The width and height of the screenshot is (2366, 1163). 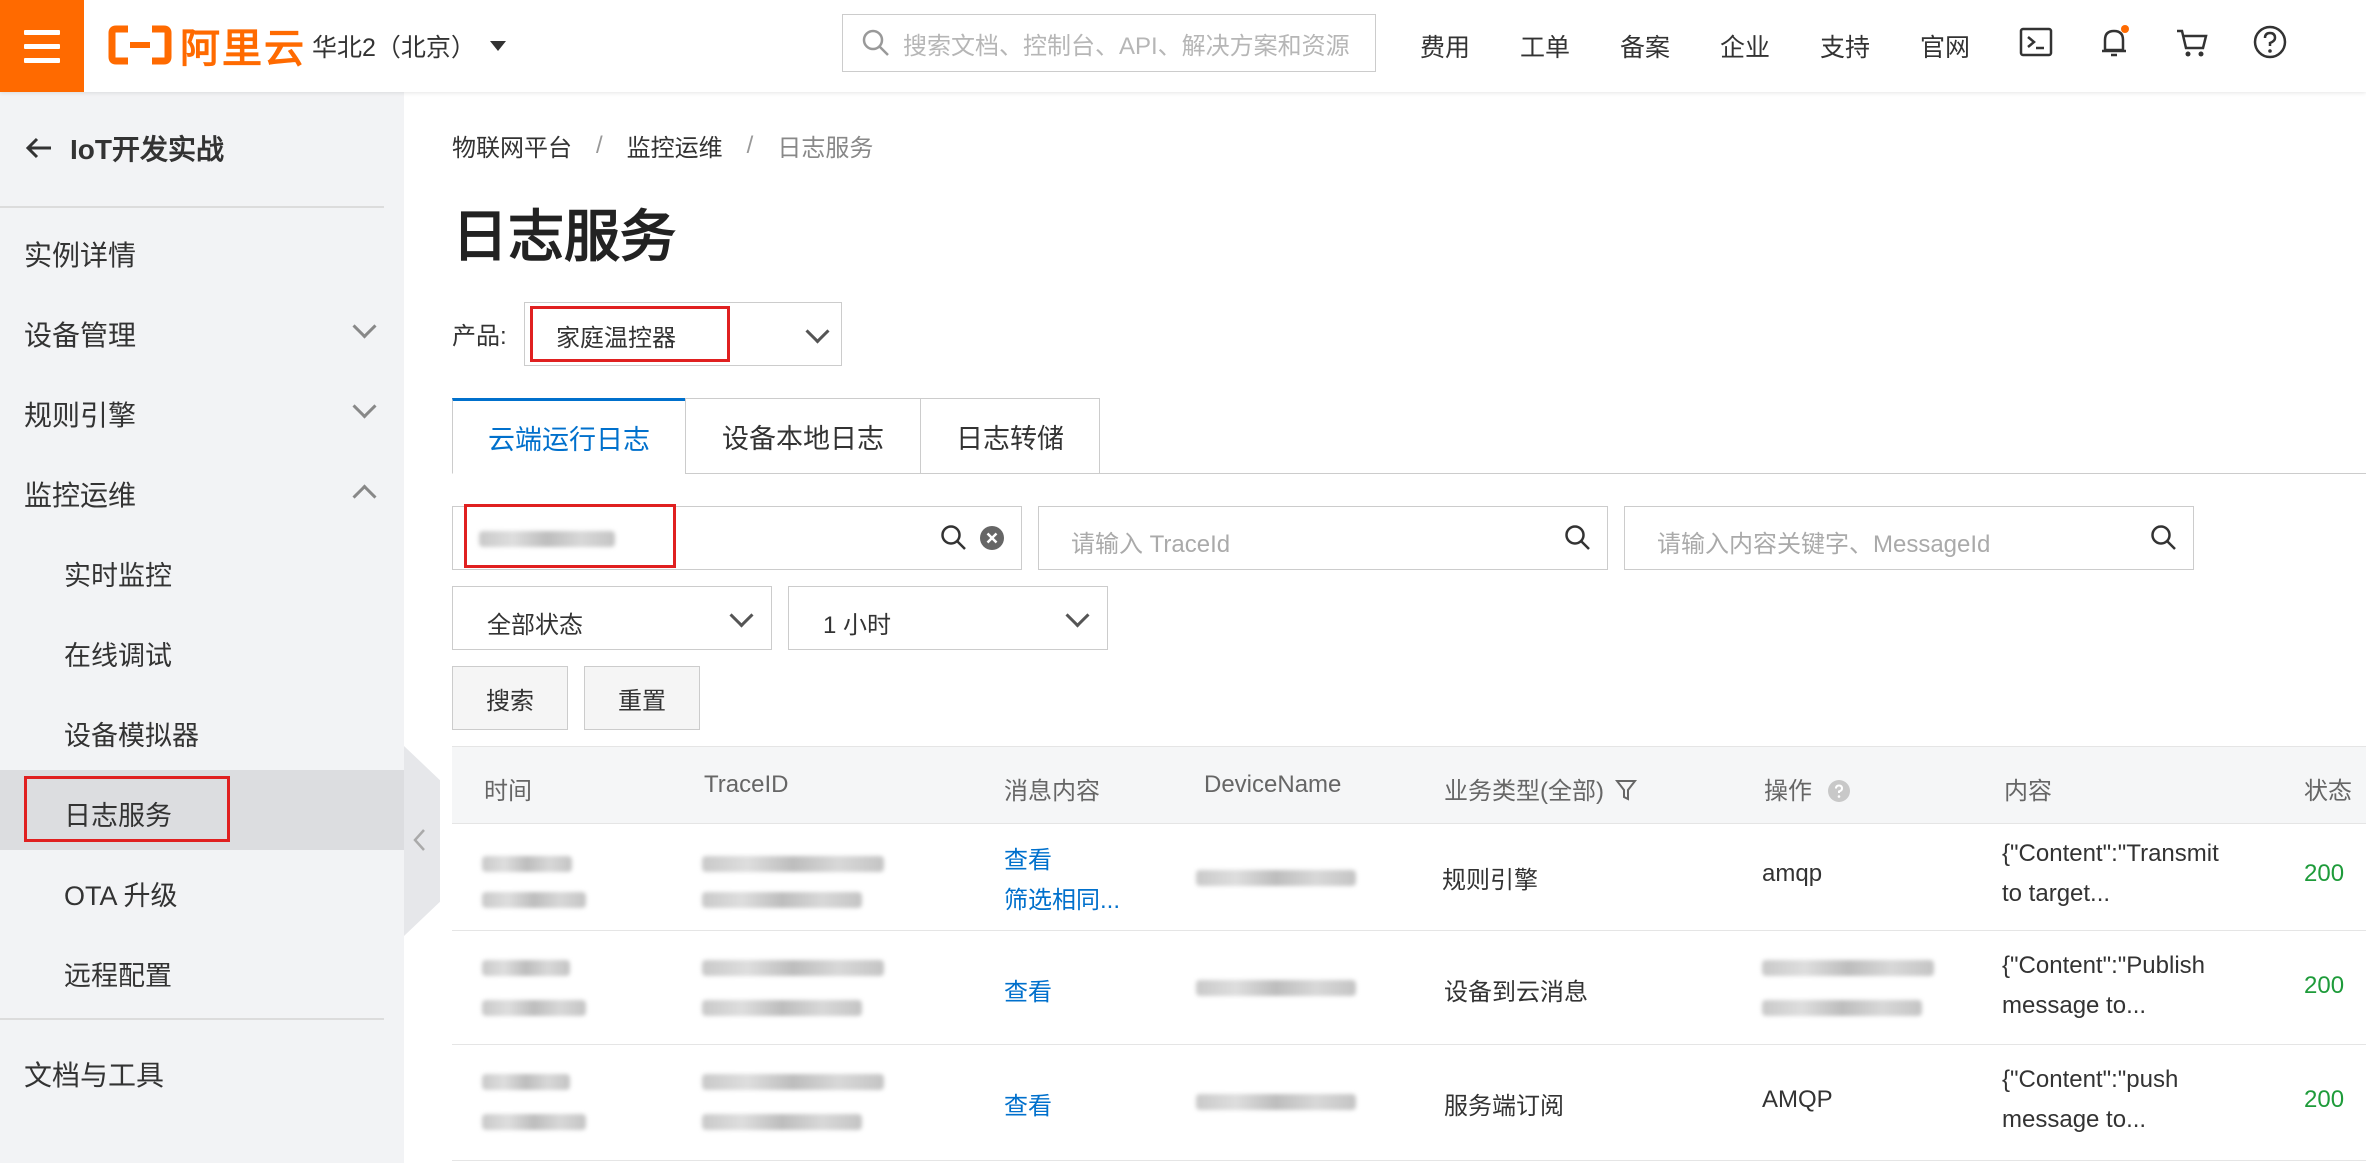 I want to click on keyword-placeholder: 请输入内容关键字、MessageId, so click(x=1824, y=544).